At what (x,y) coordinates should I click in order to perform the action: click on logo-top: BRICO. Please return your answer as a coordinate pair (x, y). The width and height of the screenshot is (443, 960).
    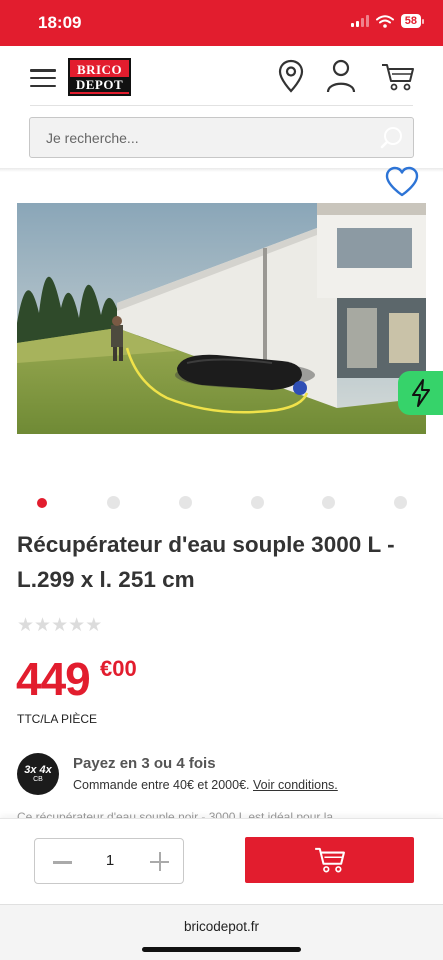
    Looking at the image, I should click on (99, 69).